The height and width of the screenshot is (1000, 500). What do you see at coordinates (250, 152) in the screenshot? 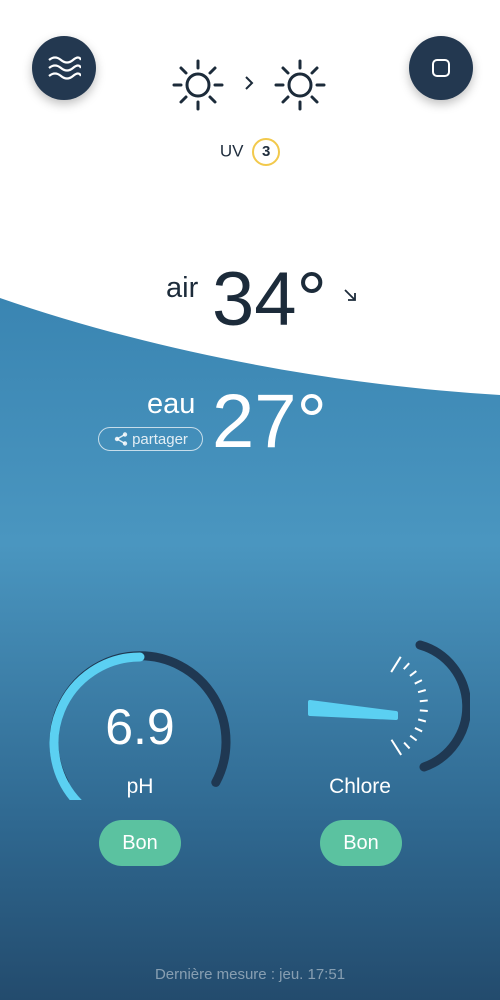
I see `uv-index: UV 3` at bounding box center [250, 152].